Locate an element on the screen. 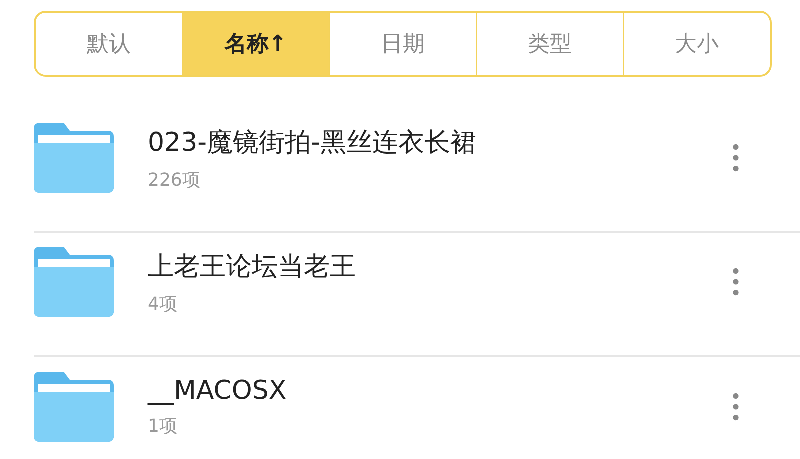  folder-name: 023-魔镜街拍-黑丝连衣长裙 is located at coordinates (440, 142).